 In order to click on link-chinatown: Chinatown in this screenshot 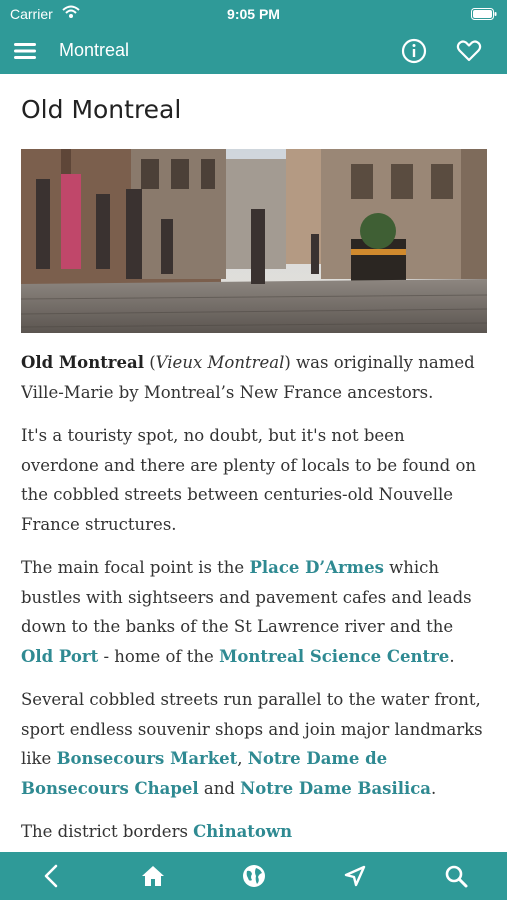, I will do `click(242, 831)`.